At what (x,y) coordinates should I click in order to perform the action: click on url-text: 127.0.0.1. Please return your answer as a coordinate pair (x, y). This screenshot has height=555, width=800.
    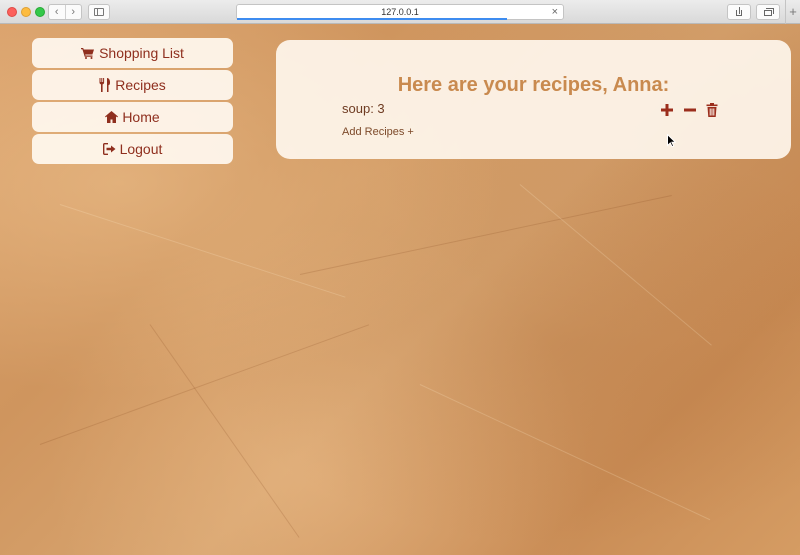
    Looking at the image, I should click on (400, 12).